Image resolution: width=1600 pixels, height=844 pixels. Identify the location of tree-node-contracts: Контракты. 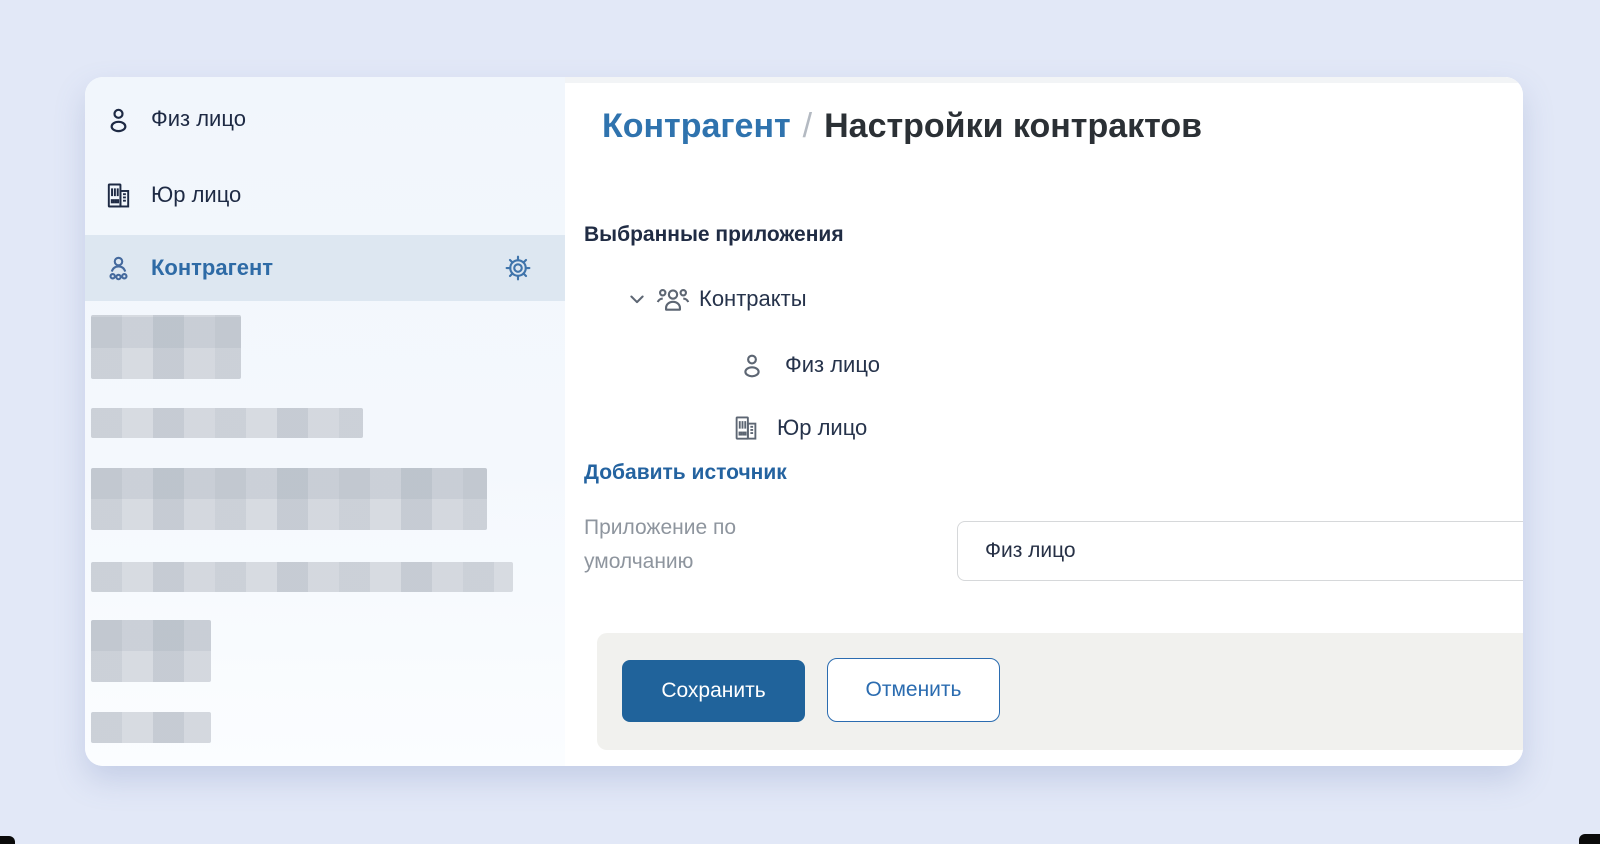
(717, 299).